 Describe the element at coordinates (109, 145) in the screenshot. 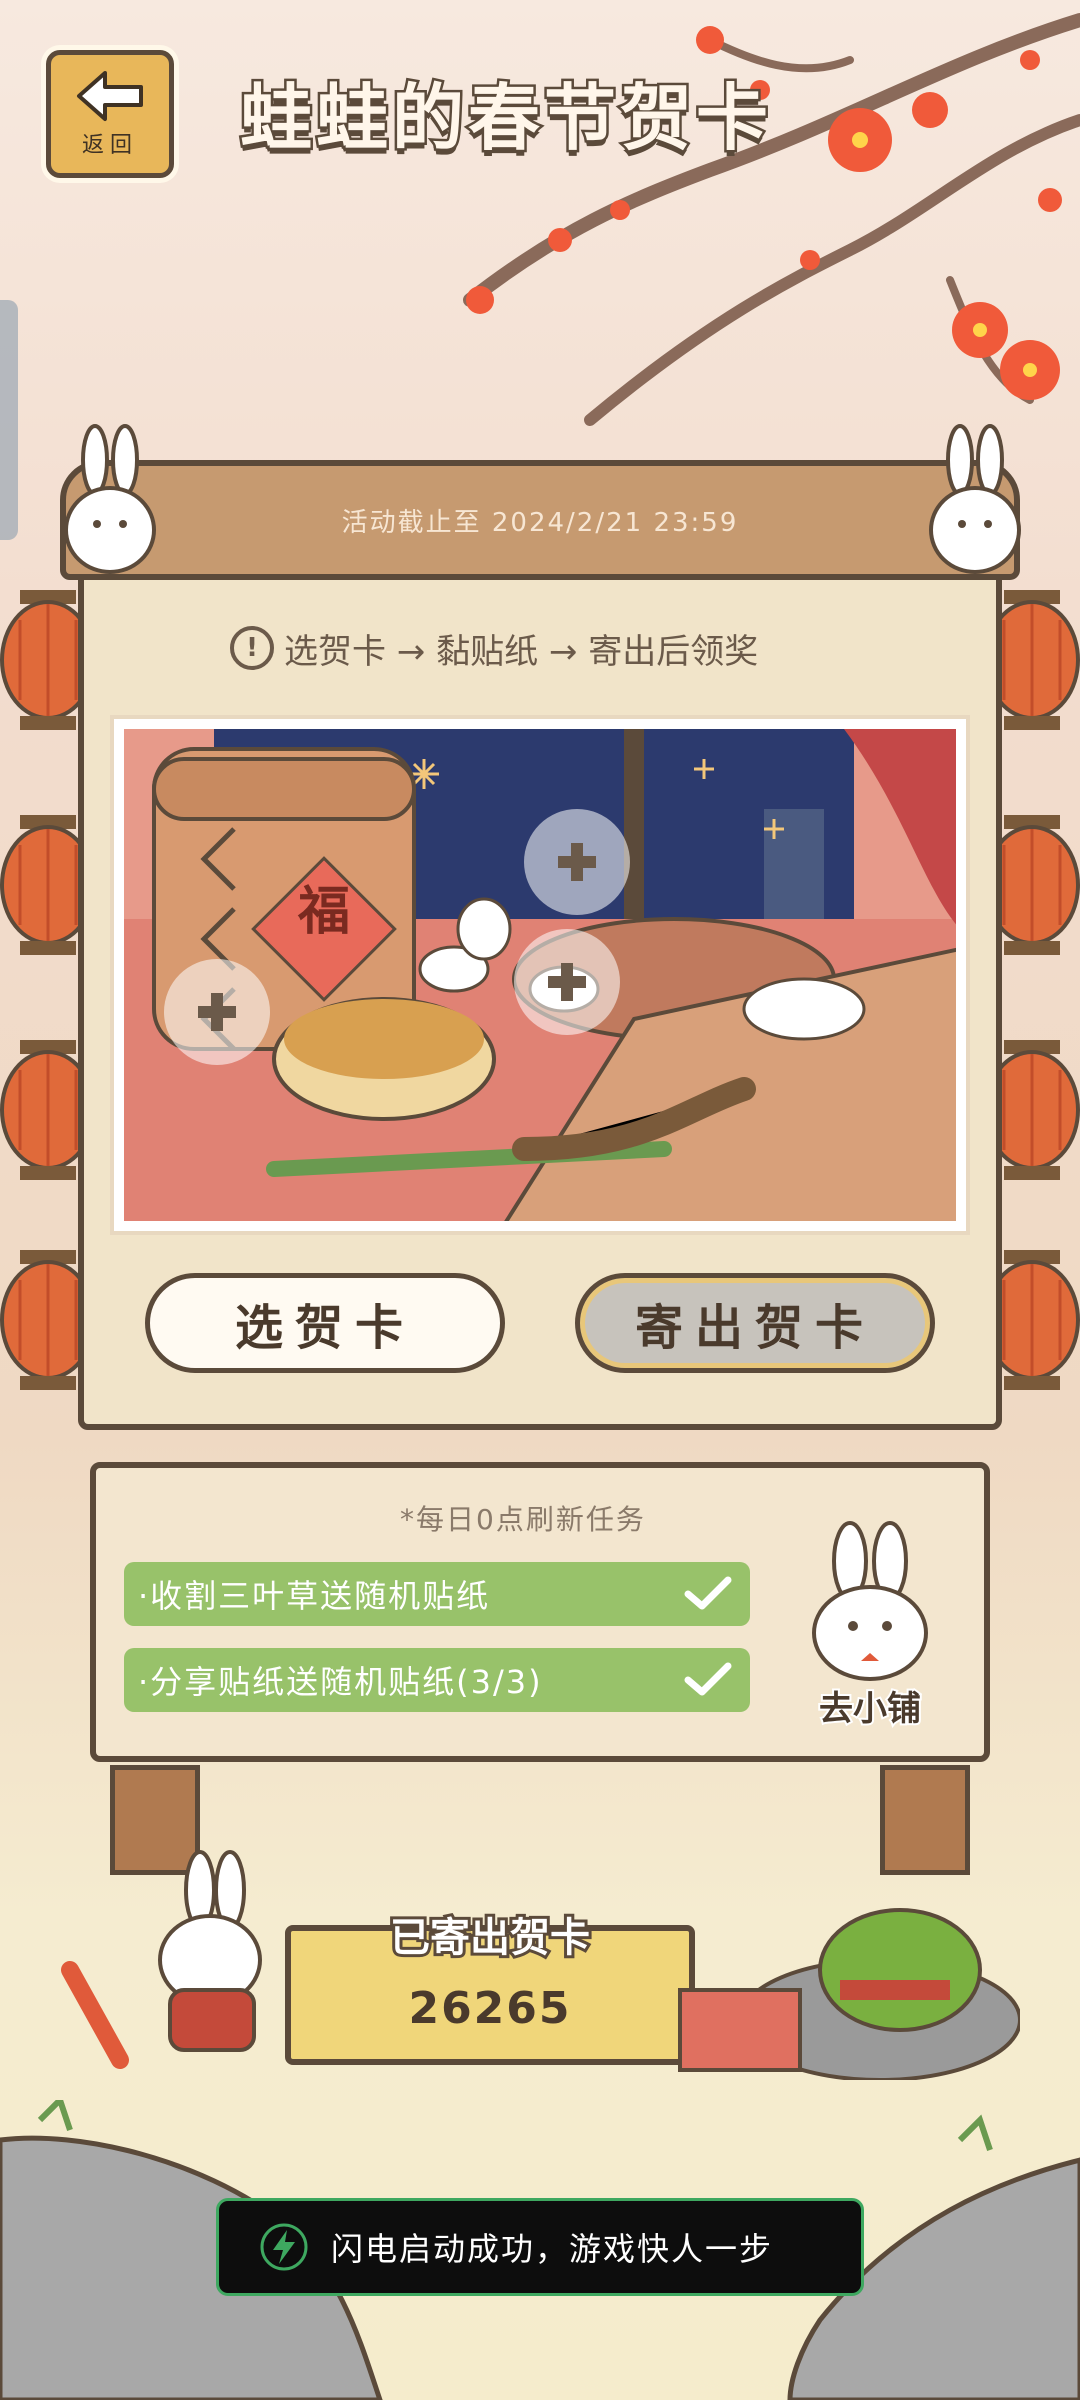

I see `back-label: 返回` at that location.